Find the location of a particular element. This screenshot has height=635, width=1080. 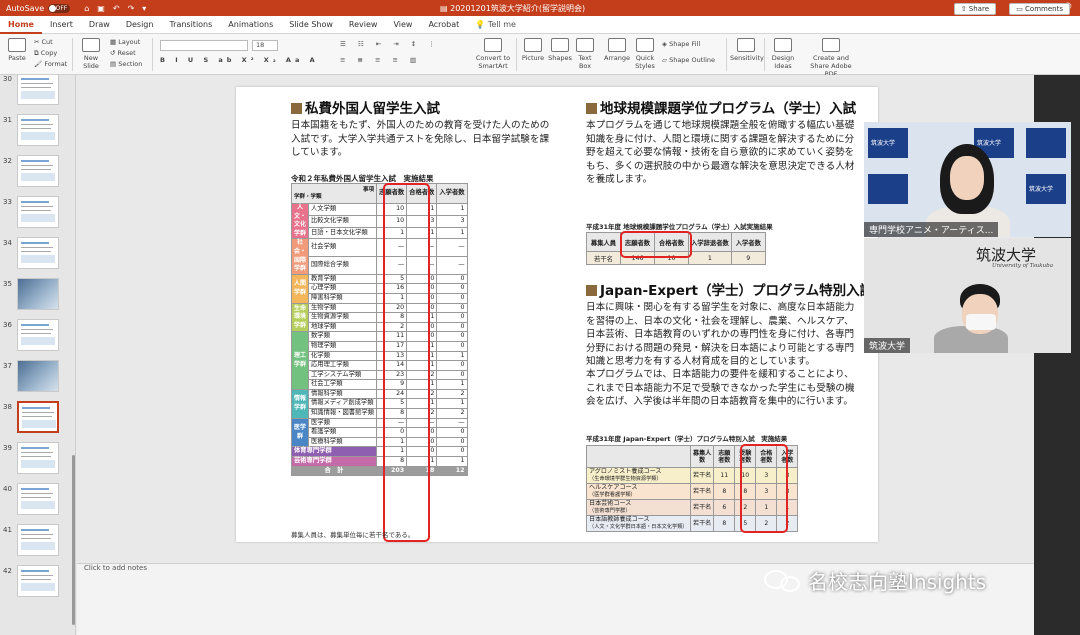

dept-cell: 国際総合学類 is located at coordinates (342, 265).